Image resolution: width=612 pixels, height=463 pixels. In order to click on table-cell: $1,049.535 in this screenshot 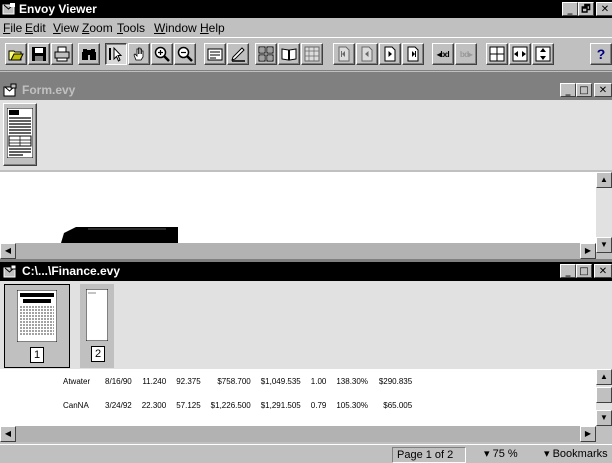, I will do `click(280, 381)`.